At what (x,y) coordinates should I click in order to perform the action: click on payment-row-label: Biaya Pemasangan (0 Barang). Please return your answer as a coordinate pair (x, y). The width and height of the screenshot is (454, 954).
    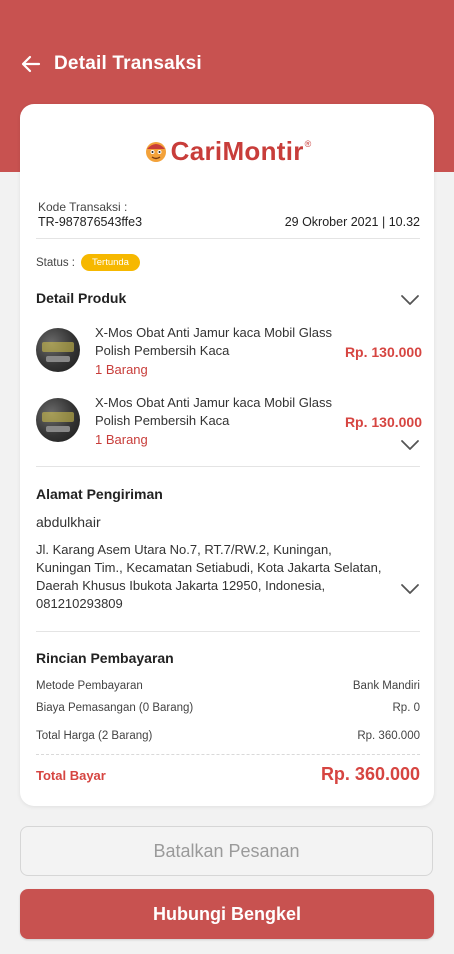
    Looking at the image, I should click on (115, 708).